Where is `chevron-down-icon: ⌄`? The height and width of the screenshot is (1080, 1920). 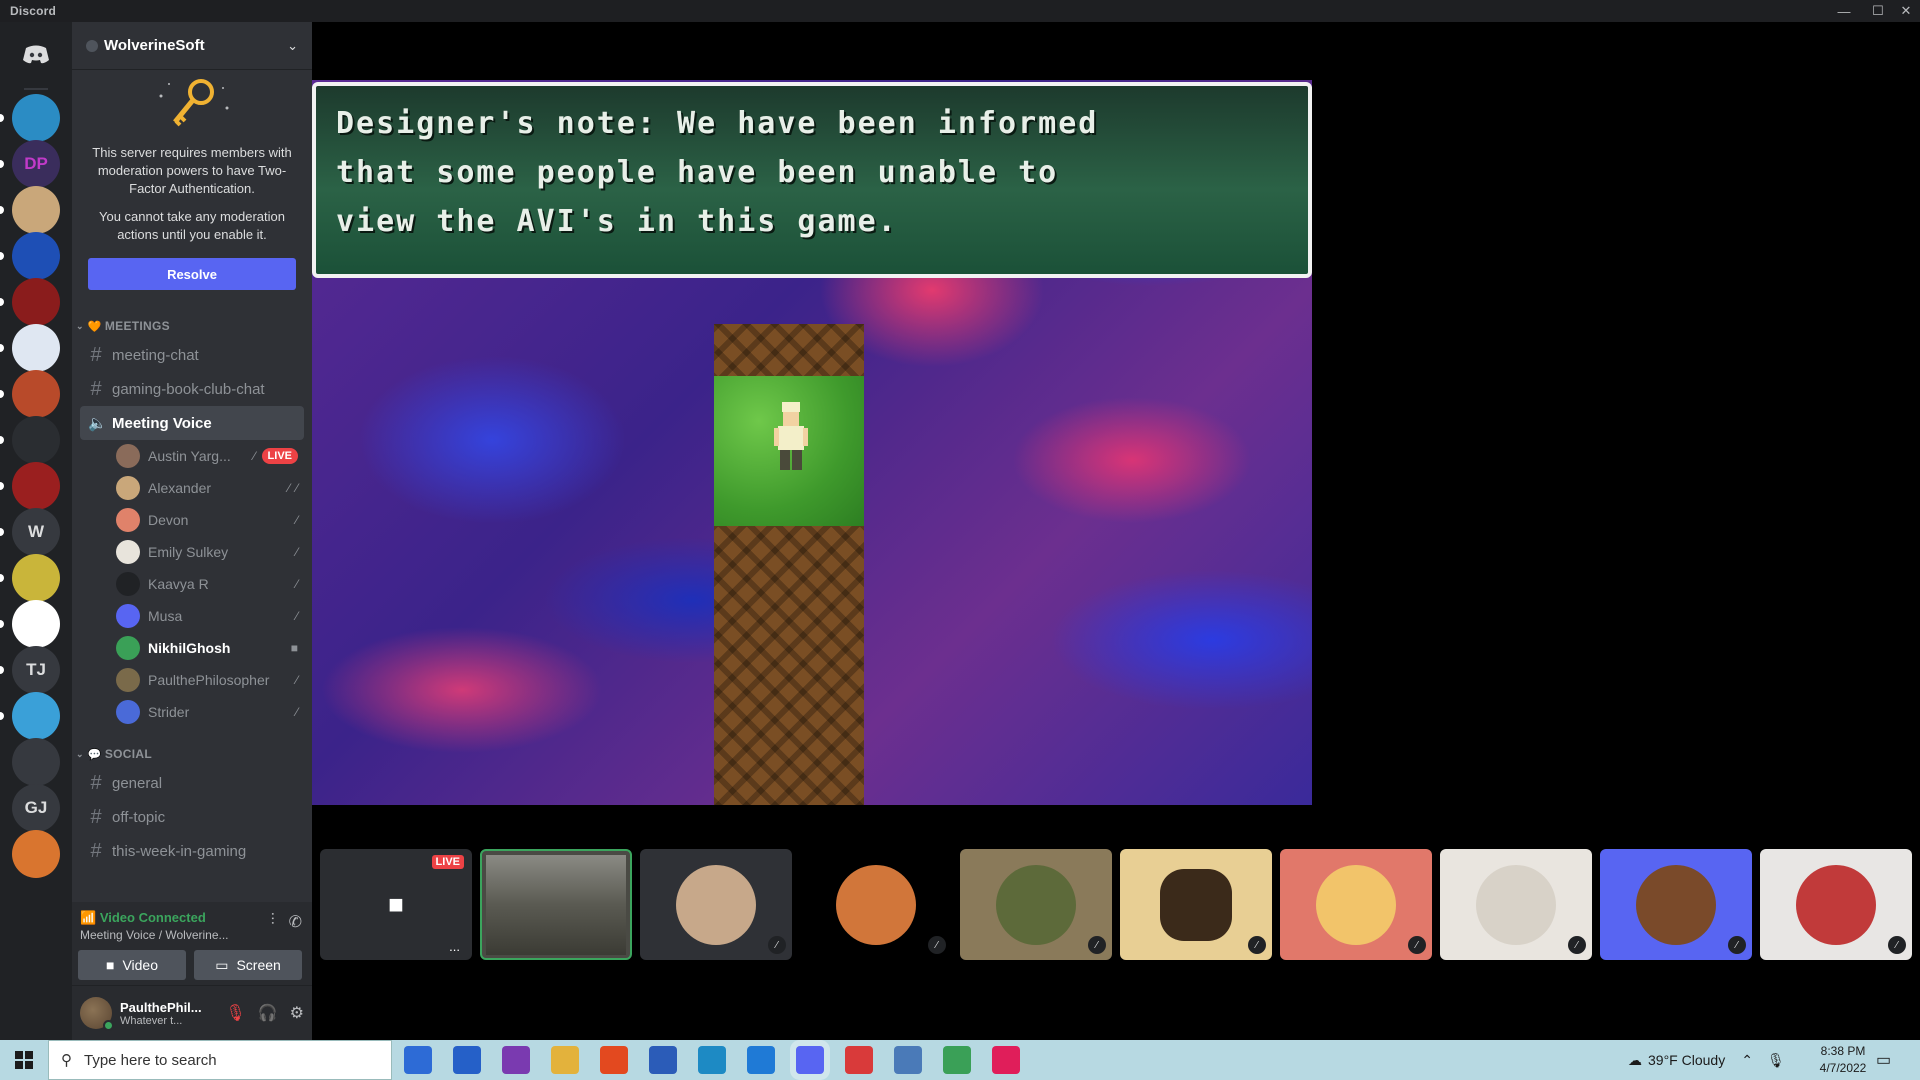
chevron-down-icon: ⌄ is located at coordinates (292, 46).